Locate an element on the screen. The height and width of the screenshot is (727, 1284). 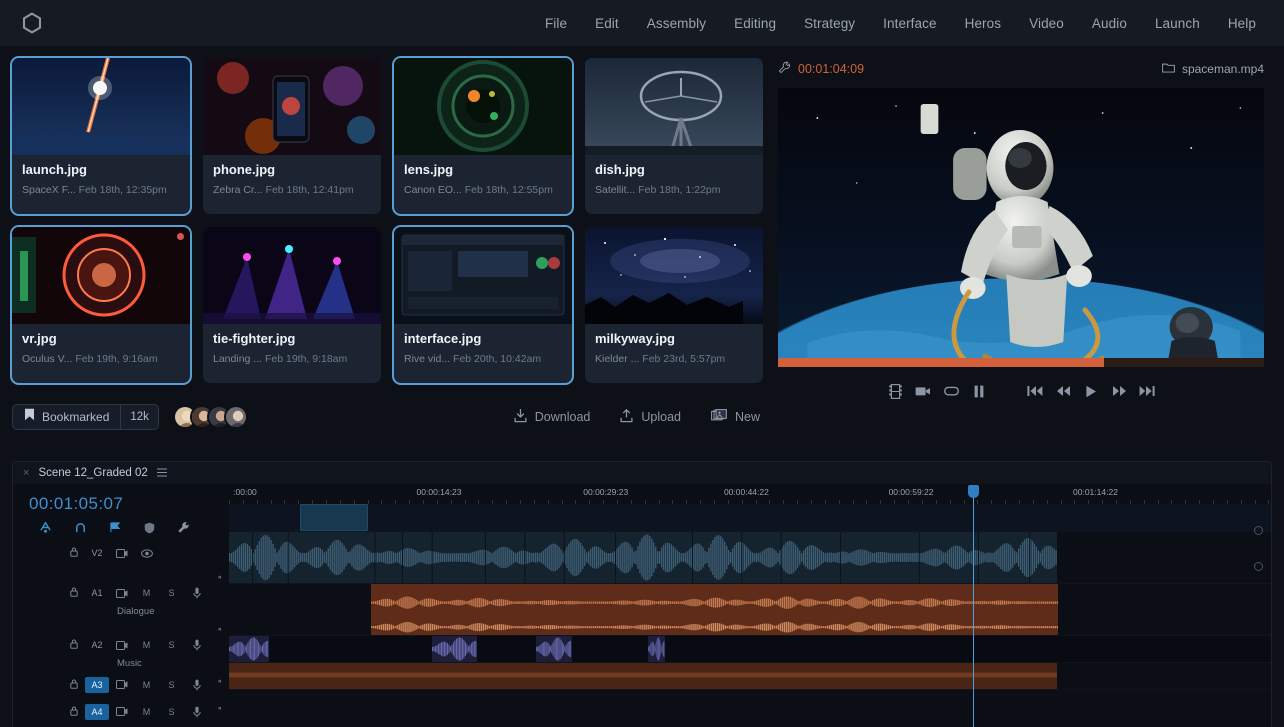
menu-item-help: Help is located at coordinates (1242, 23).